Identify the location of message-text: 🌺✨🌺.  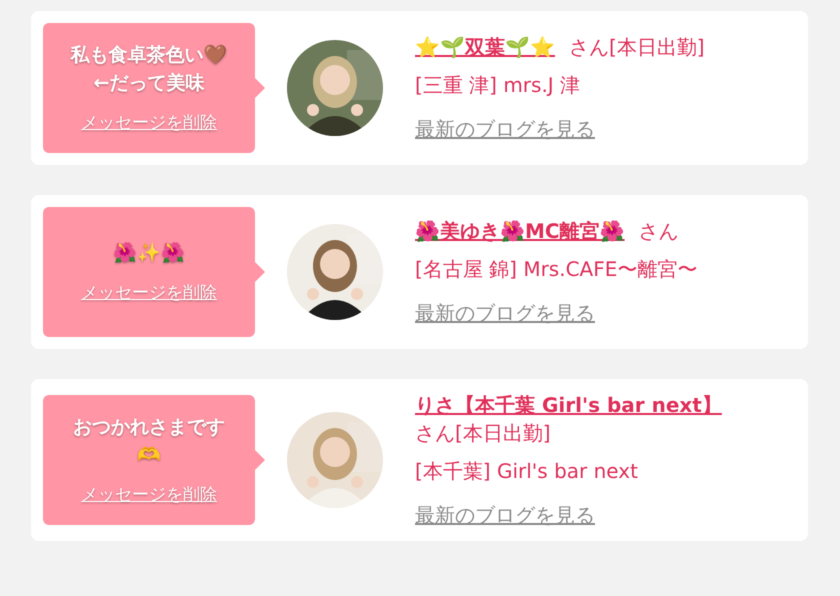
(149, 253).